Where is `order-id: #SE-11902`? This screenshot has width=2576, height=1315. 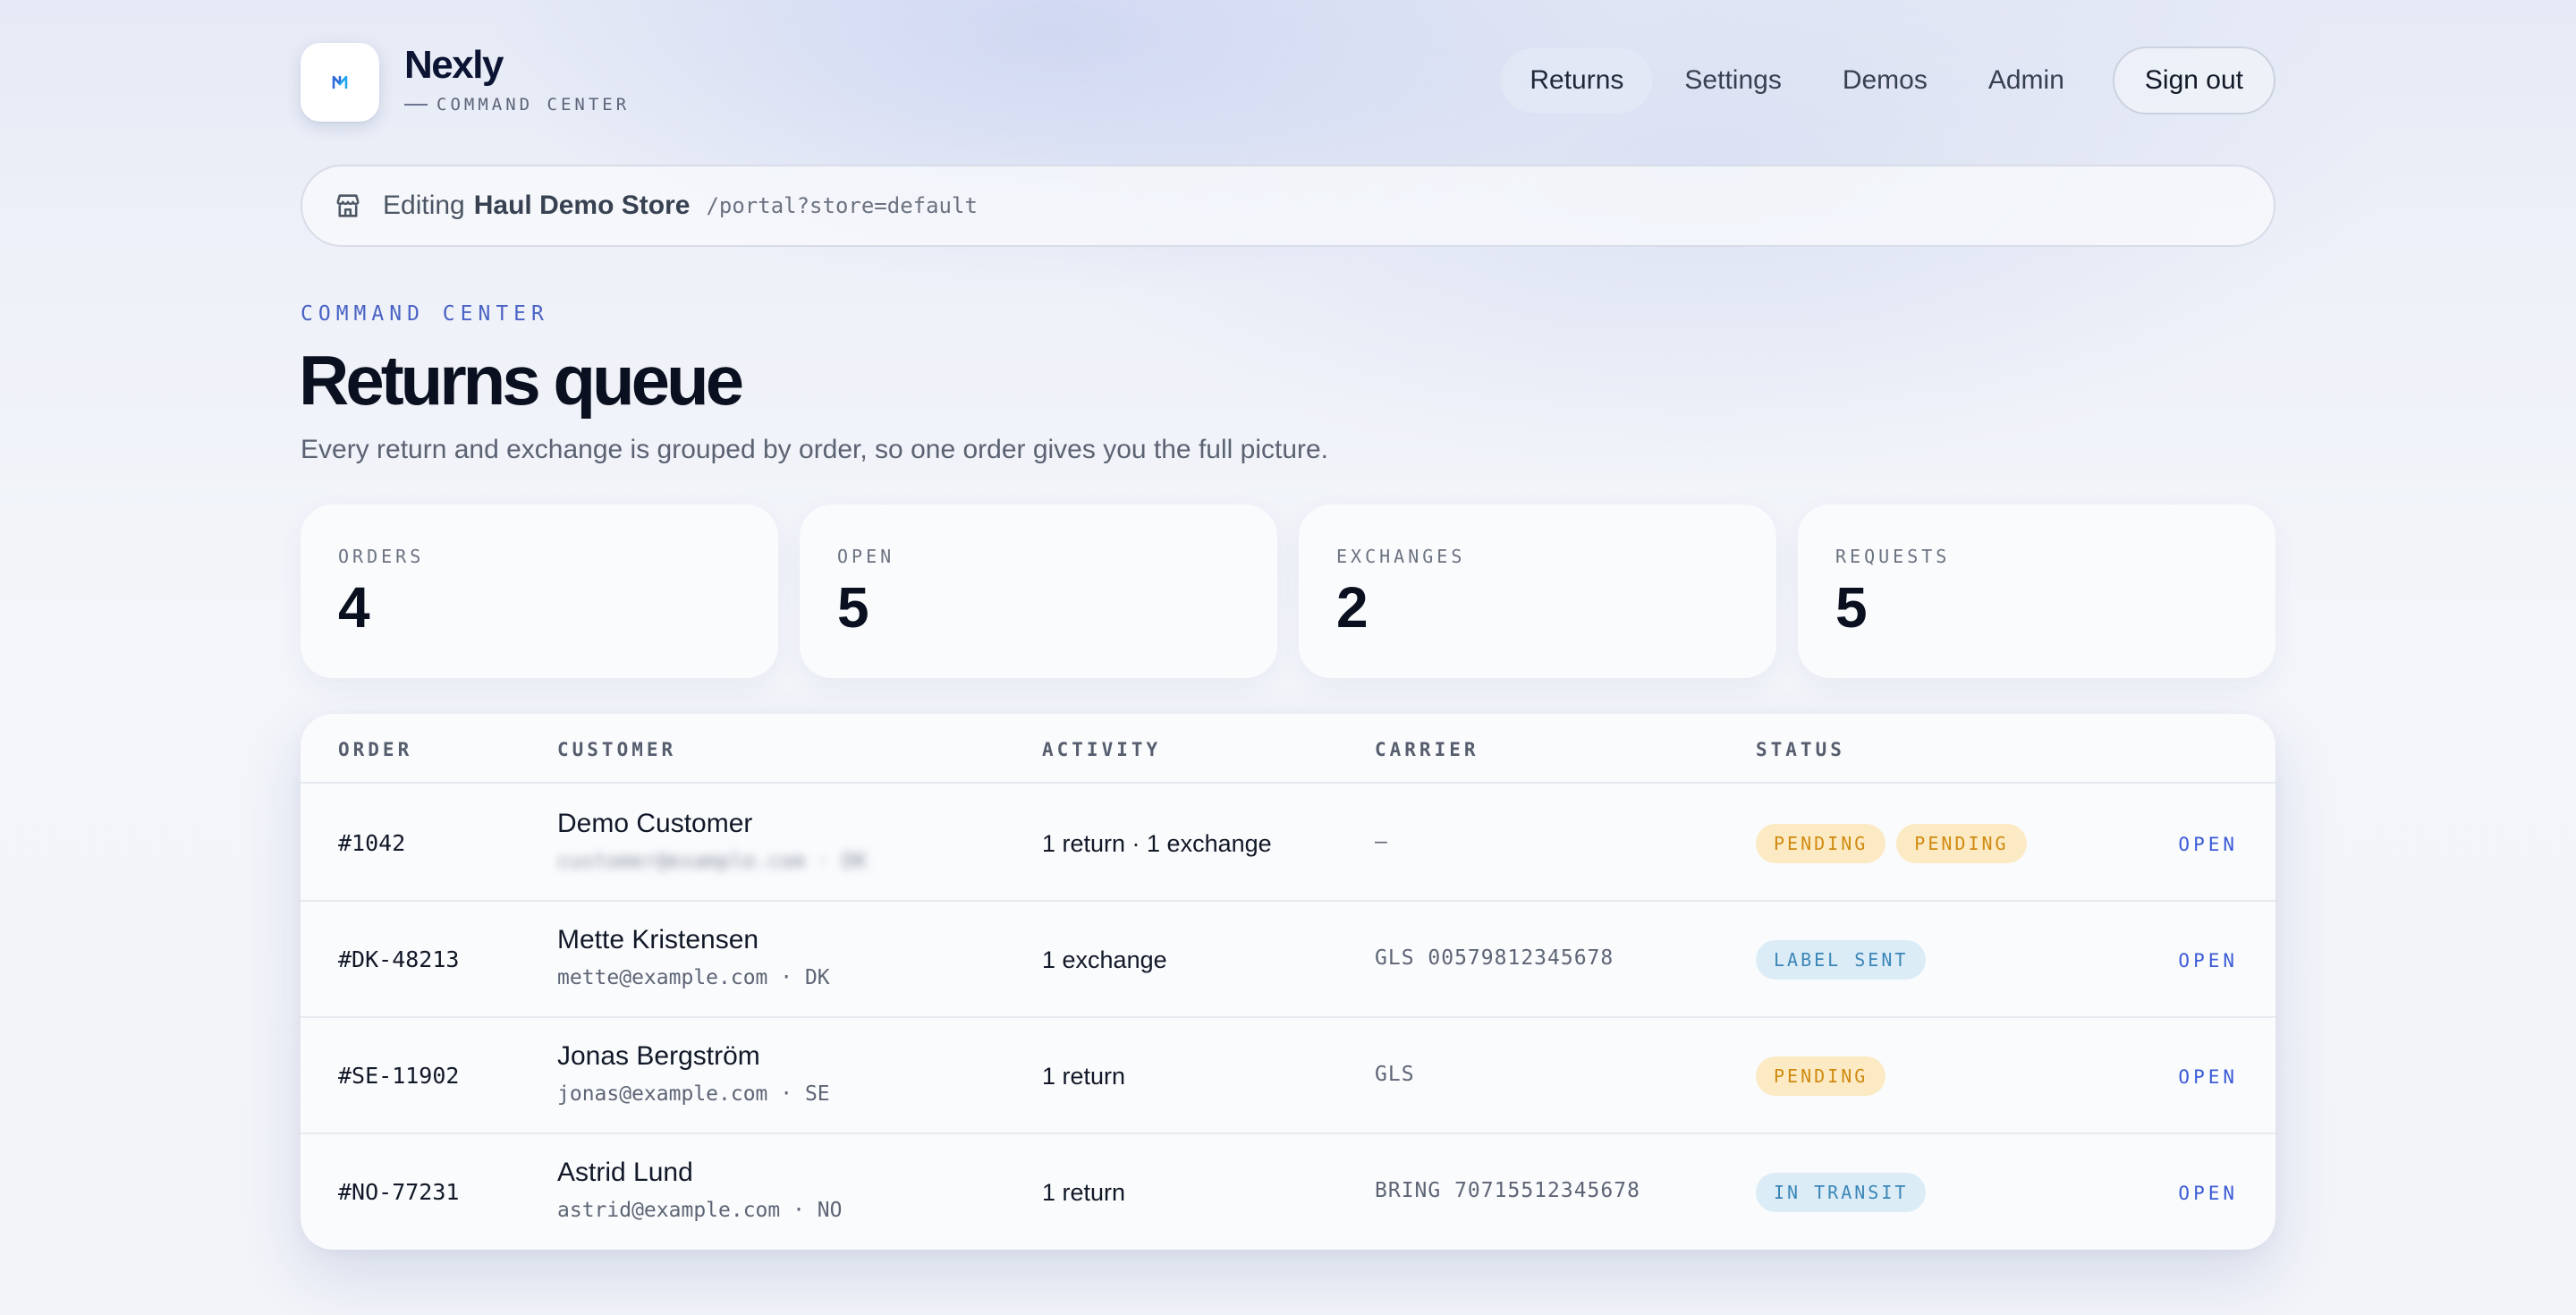 order-id: #SE-11902 is located at coordinates (399, 1076).